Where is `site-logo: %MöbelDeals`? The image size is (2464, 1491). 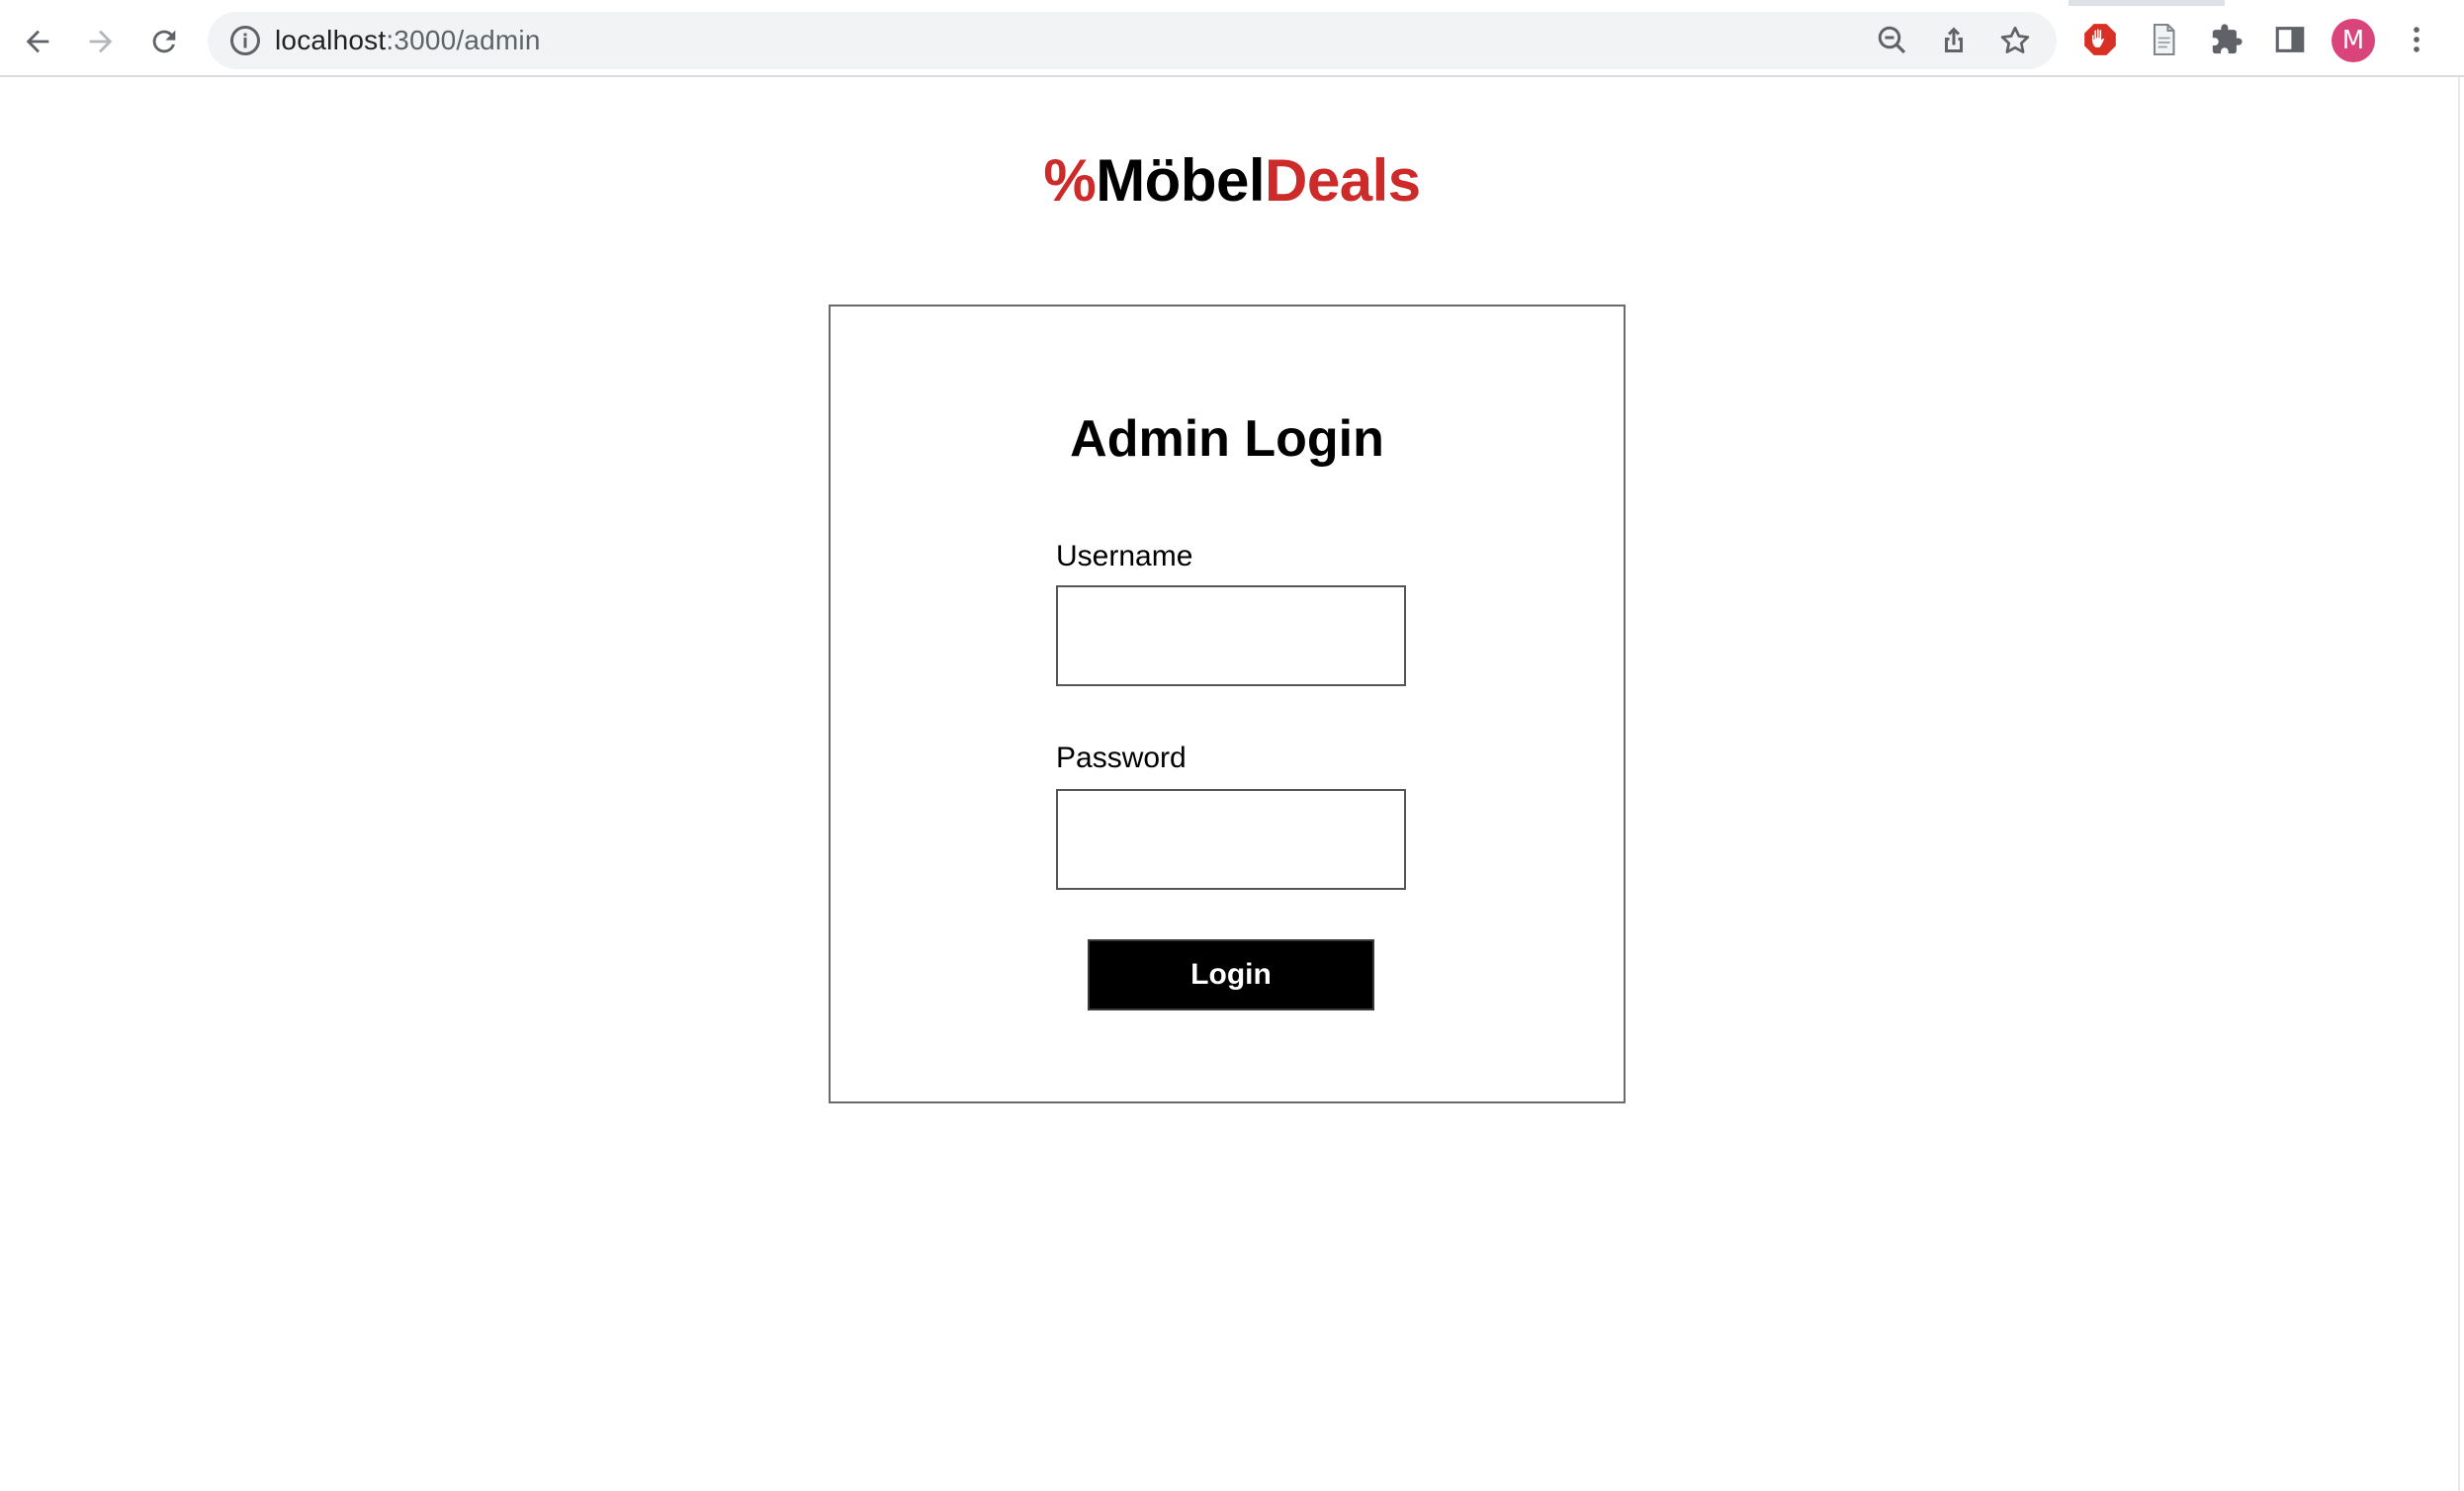
site-logo: %MöbelDeals is located at coordinates (1232, 180).